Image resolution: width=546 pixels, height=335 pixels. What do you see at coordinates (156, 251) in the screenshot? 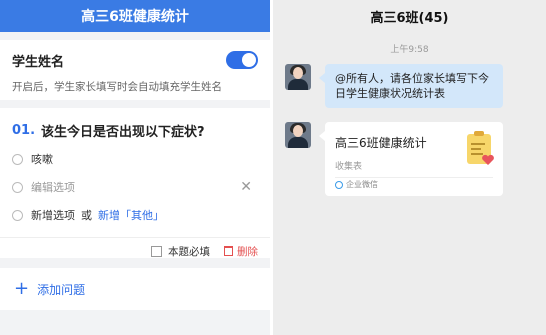
I see `required-checkbox` at bounding box center [156, 251].